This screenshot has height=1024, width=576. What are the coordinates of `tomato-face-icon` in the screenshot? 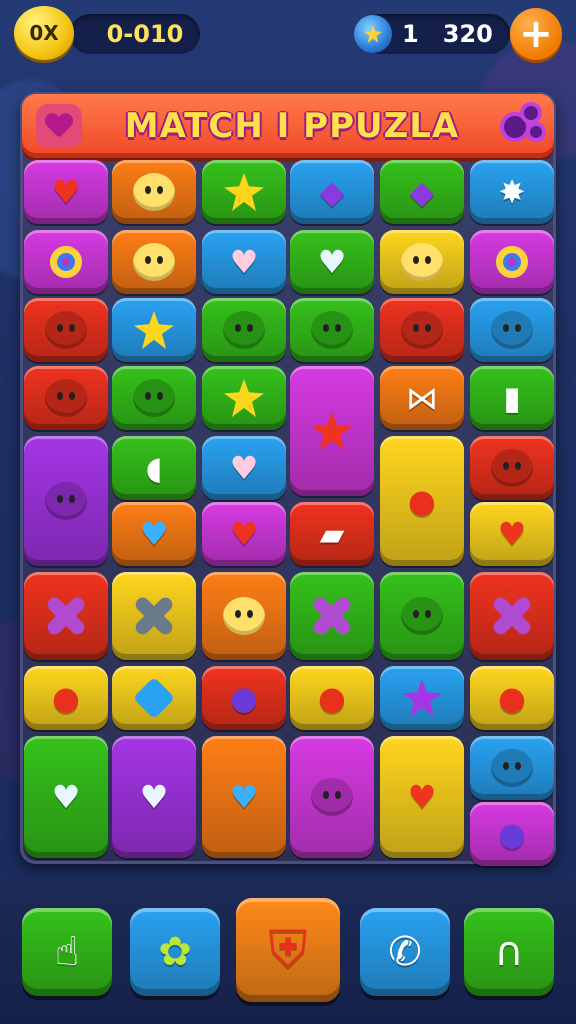 It's located at (154, 398).